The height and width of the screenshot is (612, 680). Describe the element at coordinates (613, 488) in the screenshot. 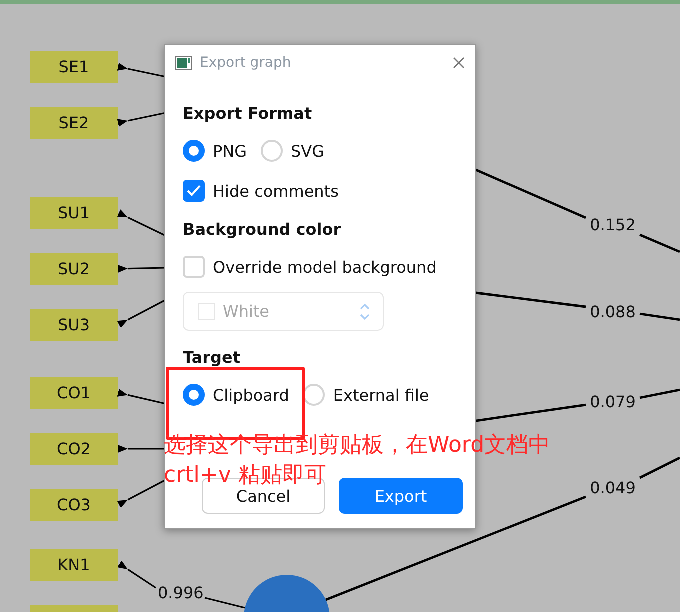

I see `path-coefficient: 0.049` at that location.